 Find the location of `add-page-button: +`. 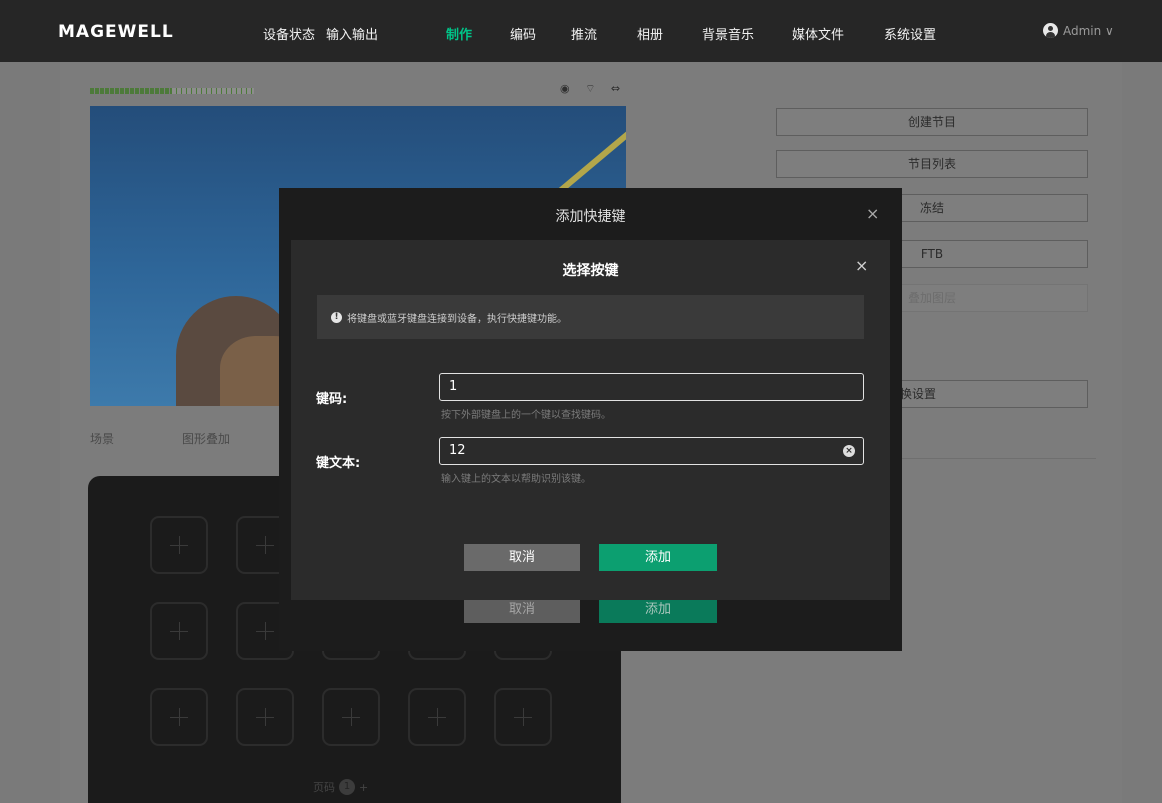

add-page-button: + is located at coordinates (363, 787).